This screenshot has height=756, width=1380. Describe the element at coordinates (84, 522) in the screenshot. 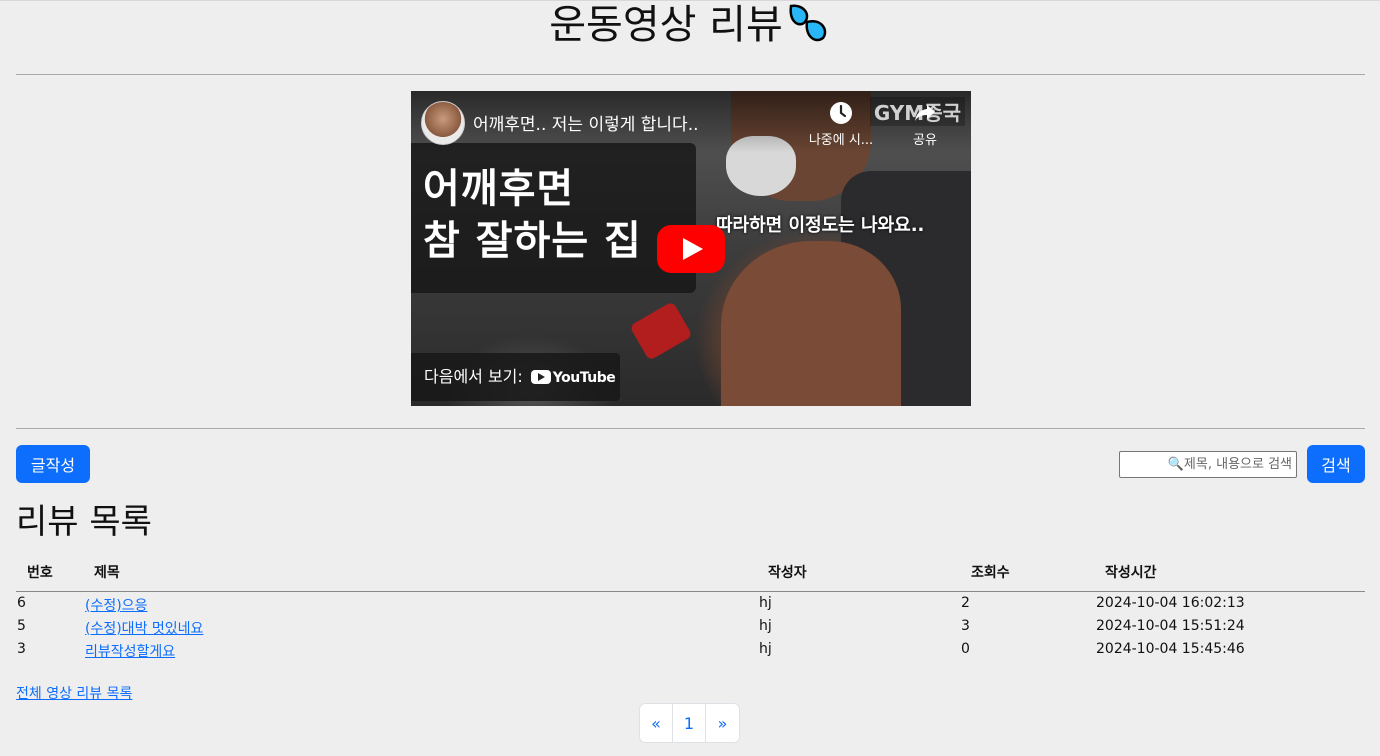

I see `review-list-title: 리뷰 목록` at that location.